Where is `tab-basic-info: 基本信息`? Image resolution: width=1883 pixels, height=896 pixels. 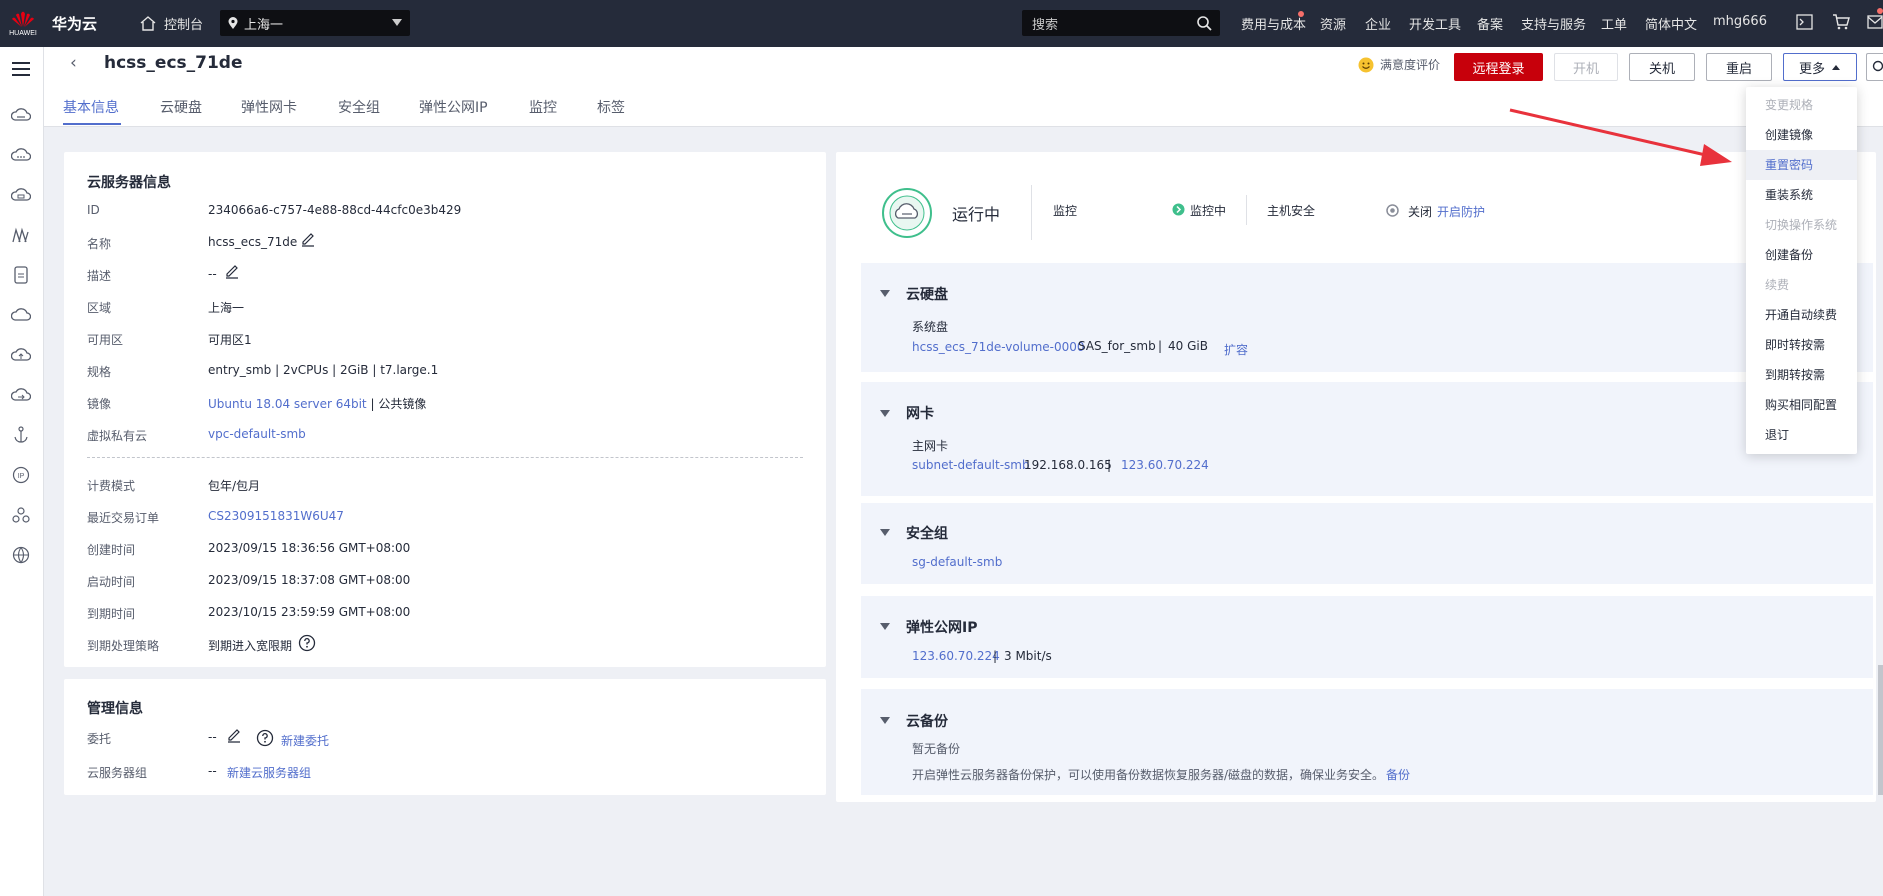
tab-basic-info: 基本信息 is located at coordinates (91, 107).